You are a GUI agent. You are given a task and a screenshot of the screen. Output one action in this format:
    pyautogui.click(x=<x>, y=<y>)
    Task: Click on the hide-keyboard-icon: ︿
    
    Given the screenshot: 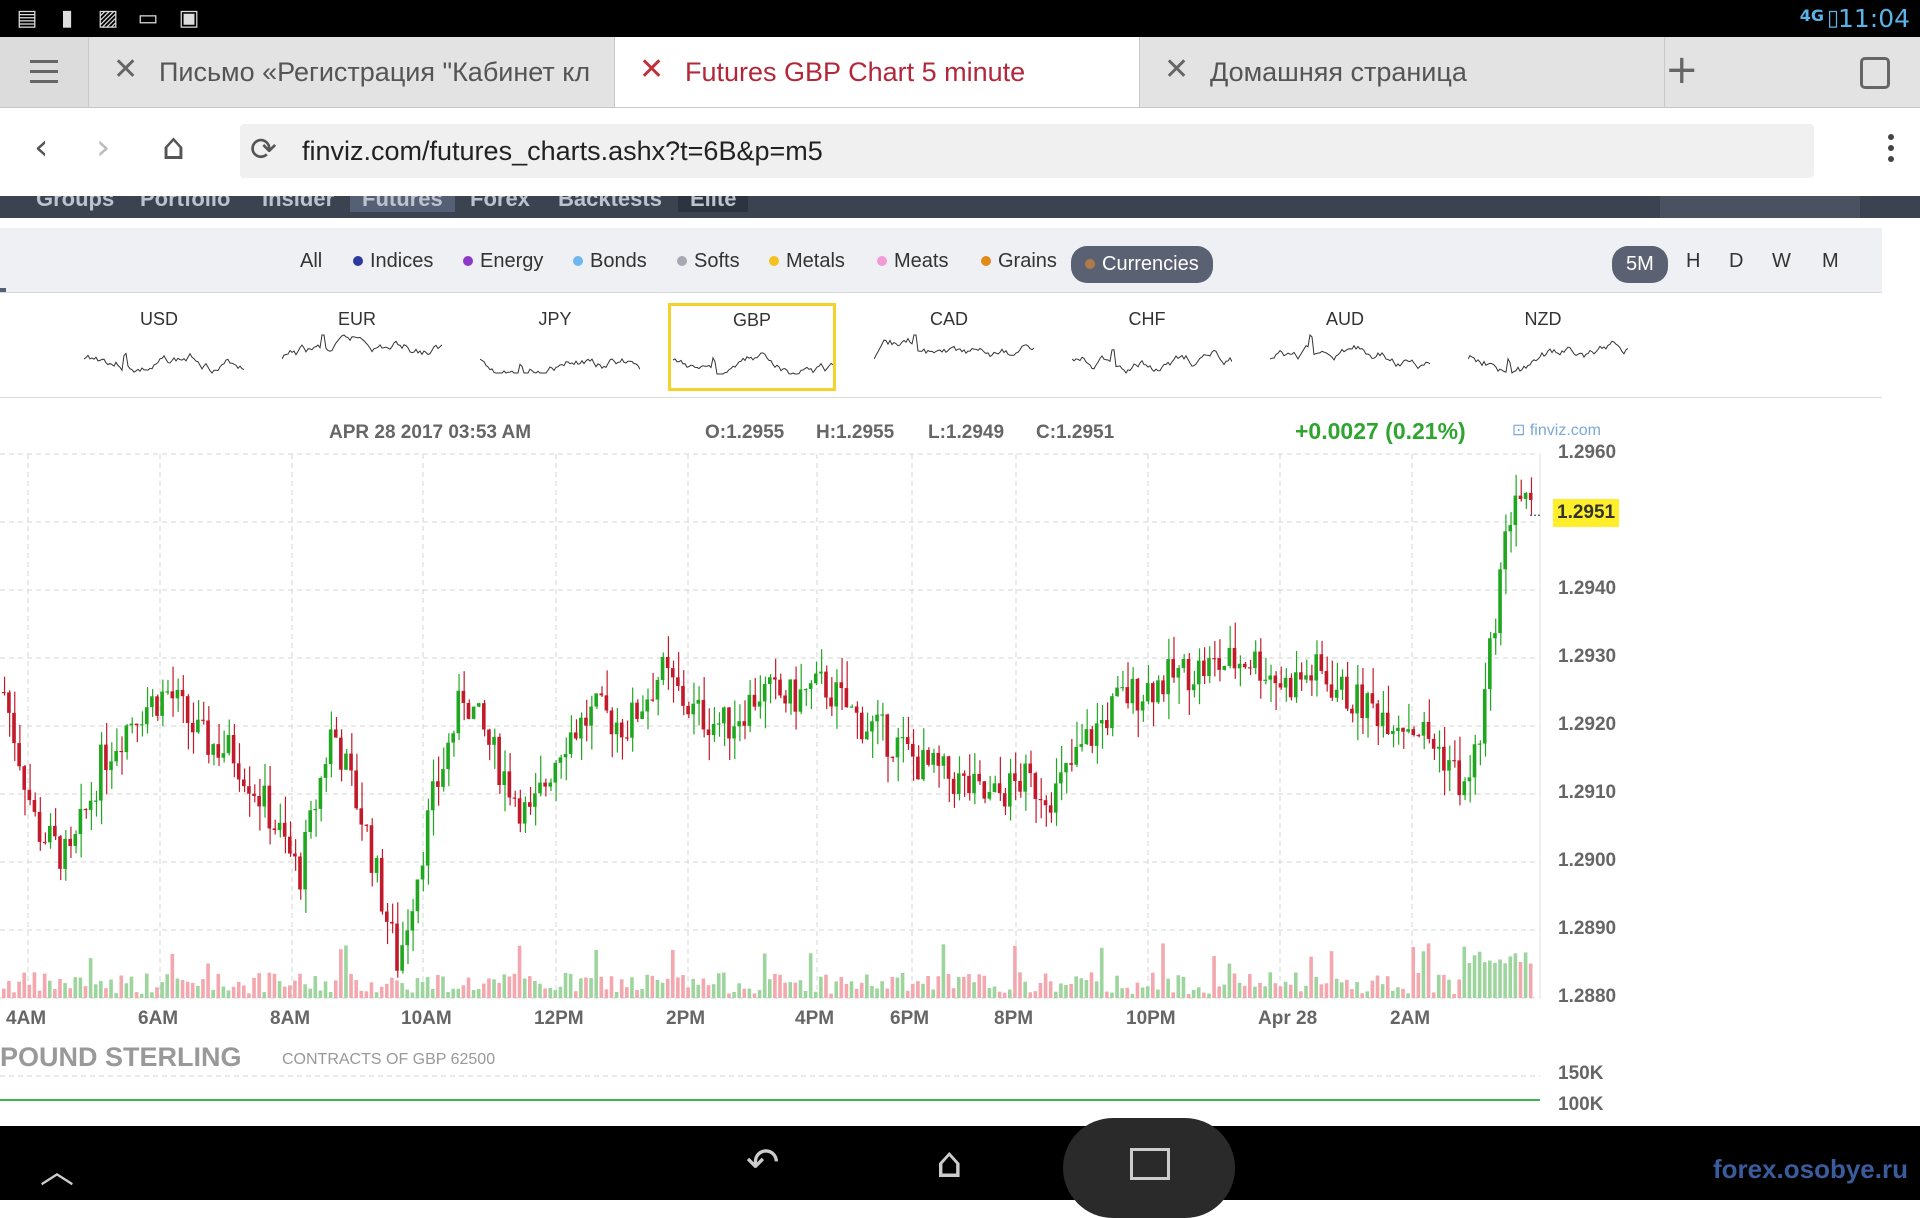 What is the action you would take?
    pyautogui.click(x=57, y=1168)
    